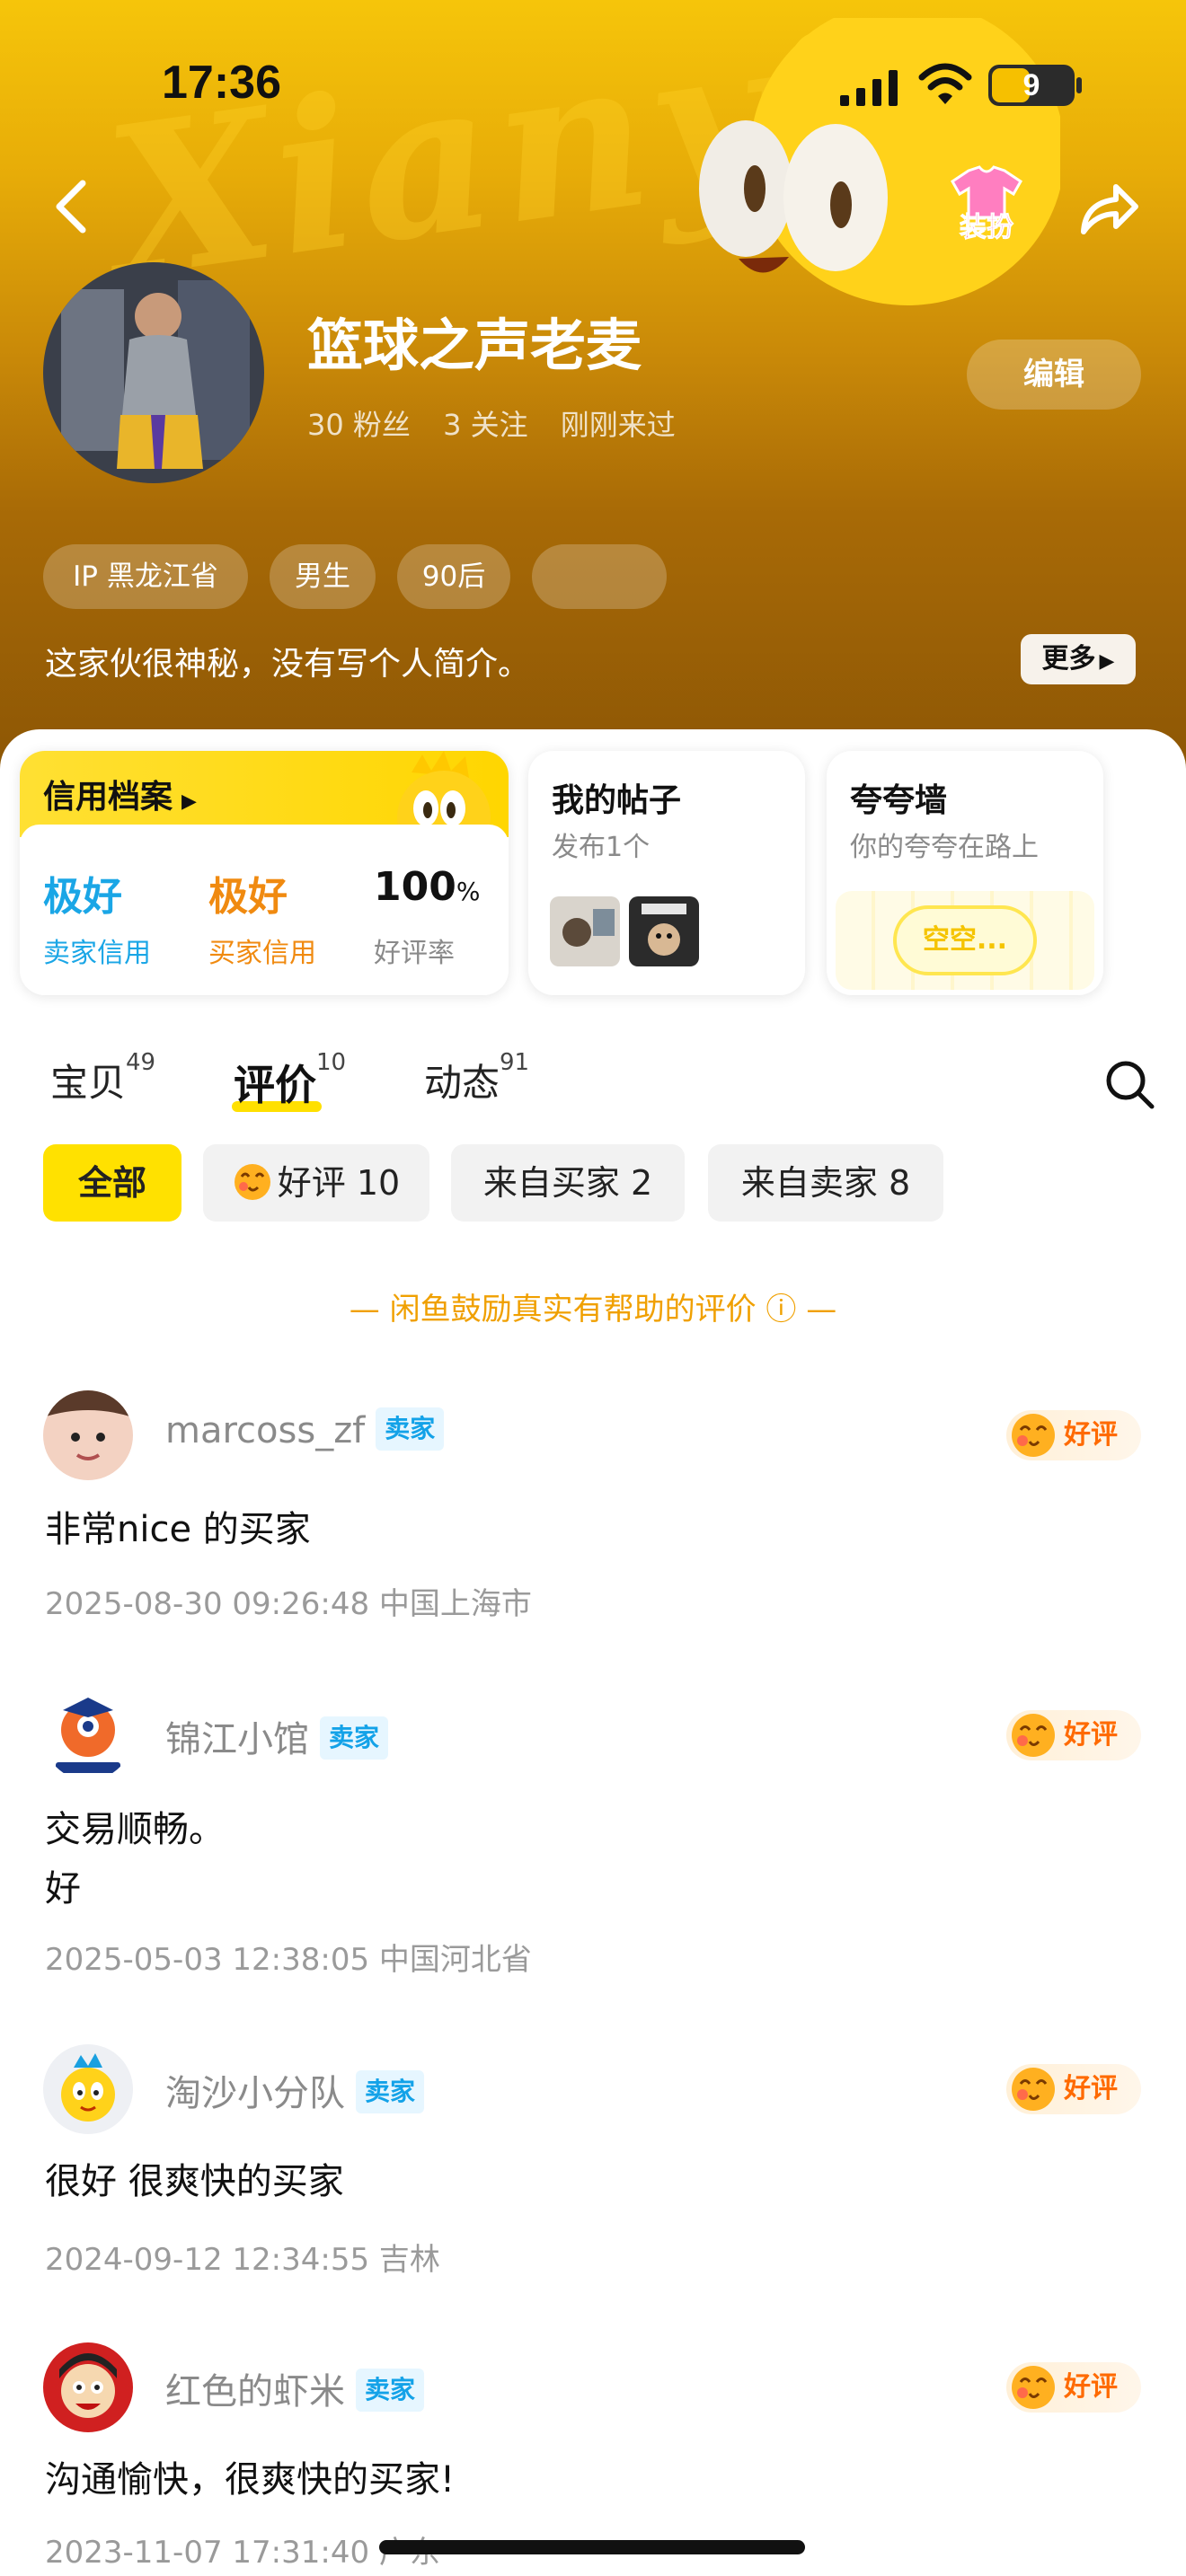 Image resolution: width=1186 pixels, height=2576 pixels. What do you see at coordinates (414, 953) in the screenshot?
I see `positive-rate-label: 好评率` at bounding box center [414, 953].